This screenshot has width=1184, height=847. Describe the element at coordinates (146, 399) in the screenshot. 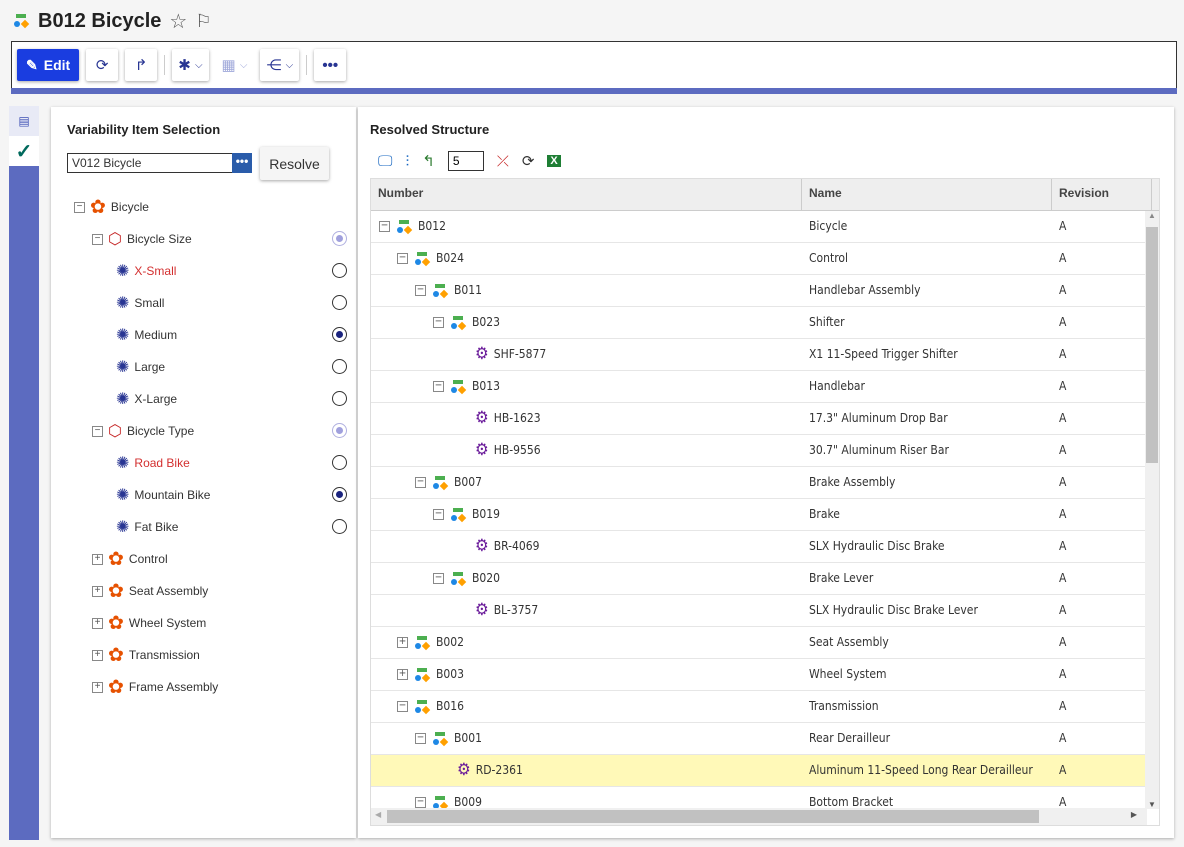

I see `tree-node: ✺ X-Large` at that location.